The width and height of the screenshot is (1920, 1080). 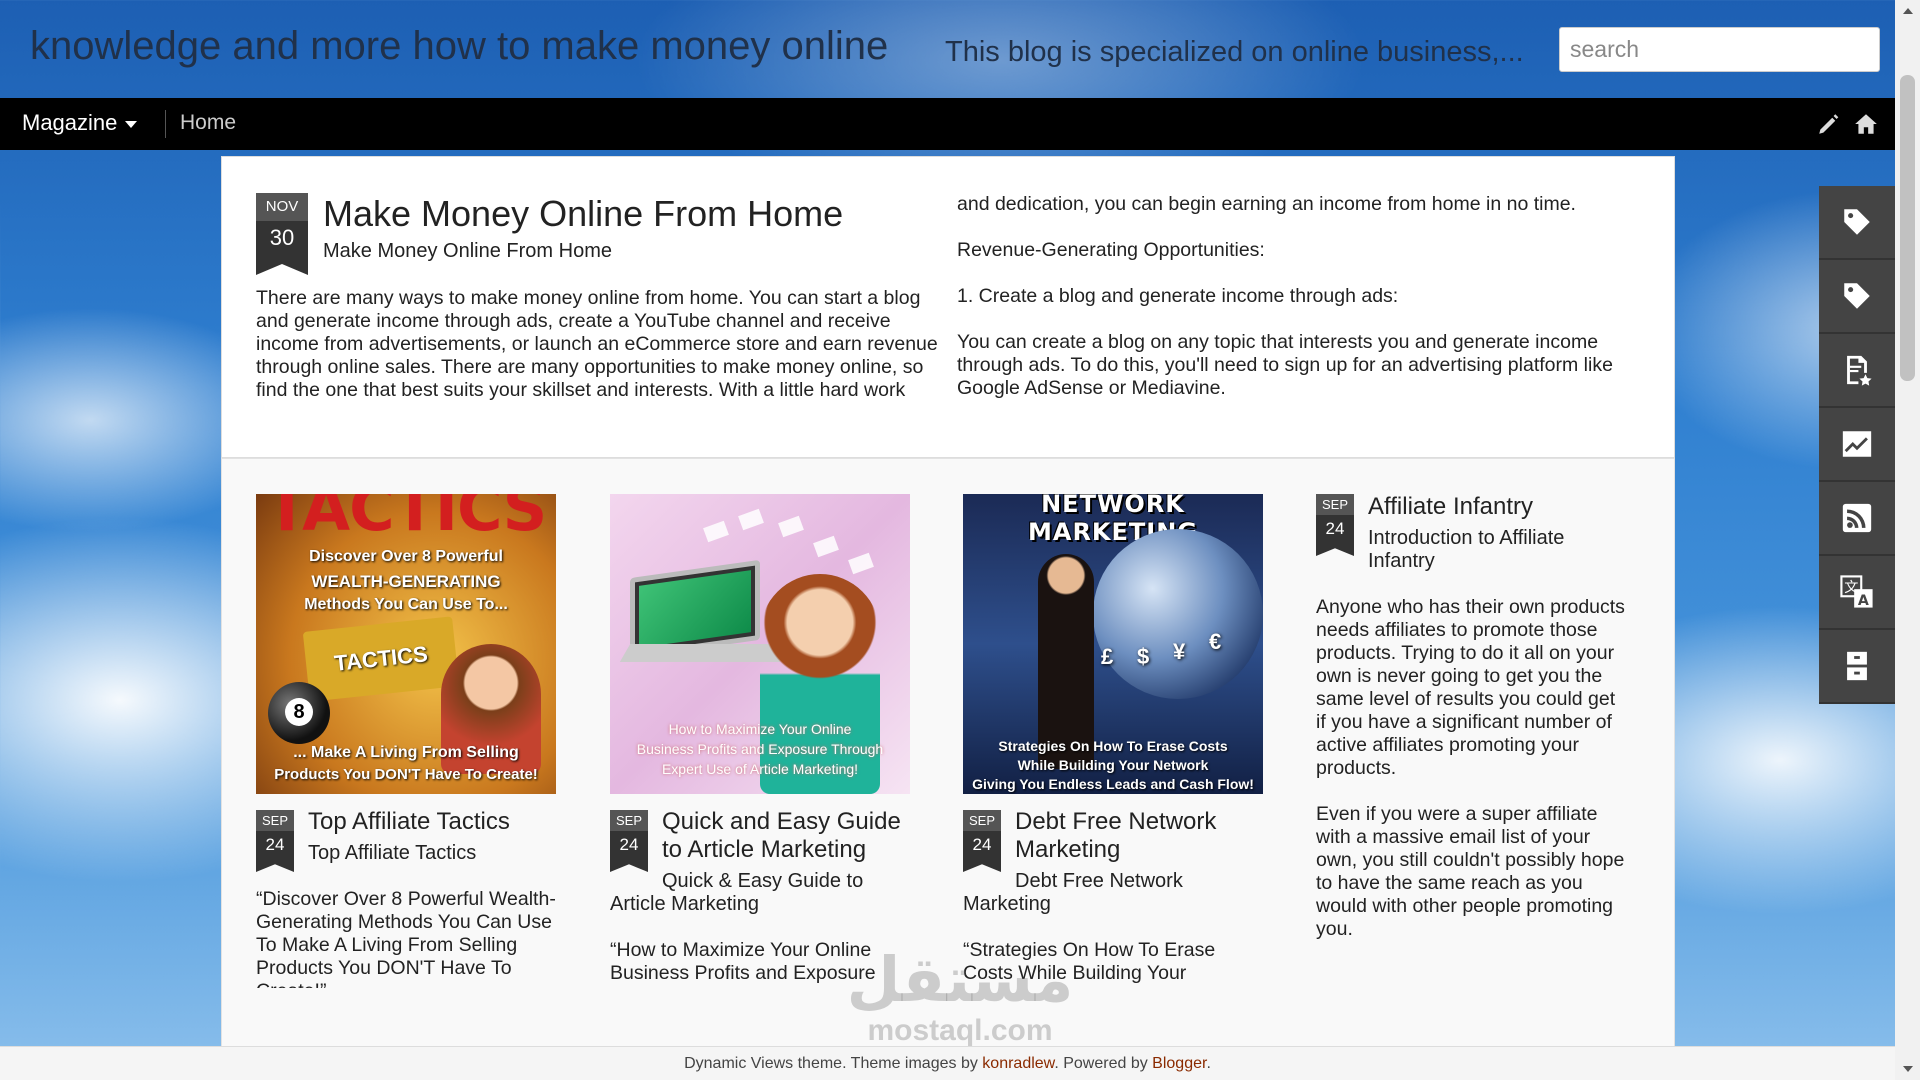 I want to click on labels-button, so click(x=1857, y=223).